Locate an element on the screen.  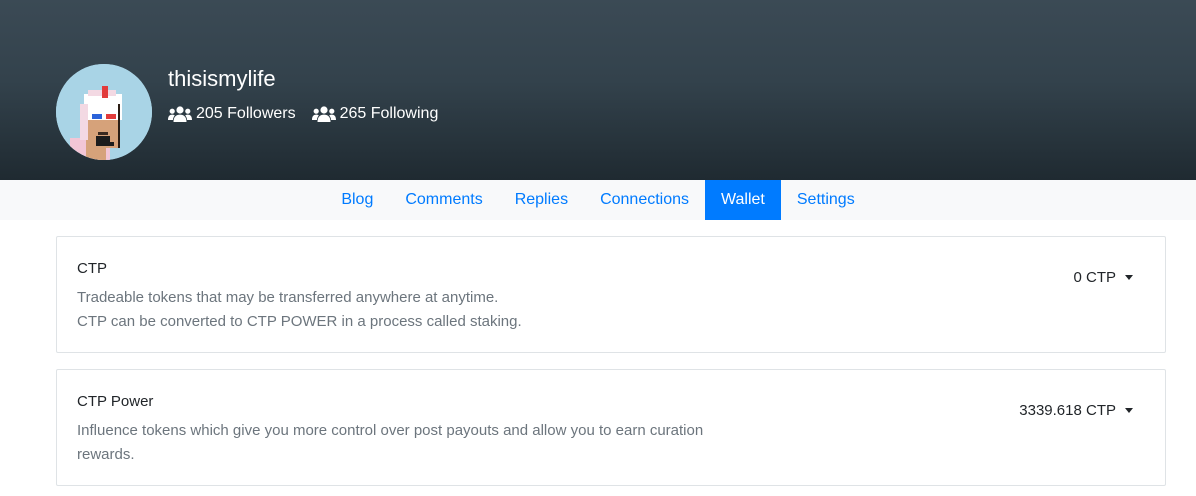
ctp-amount: 0 CTP is located at coordinates (1094, 277).